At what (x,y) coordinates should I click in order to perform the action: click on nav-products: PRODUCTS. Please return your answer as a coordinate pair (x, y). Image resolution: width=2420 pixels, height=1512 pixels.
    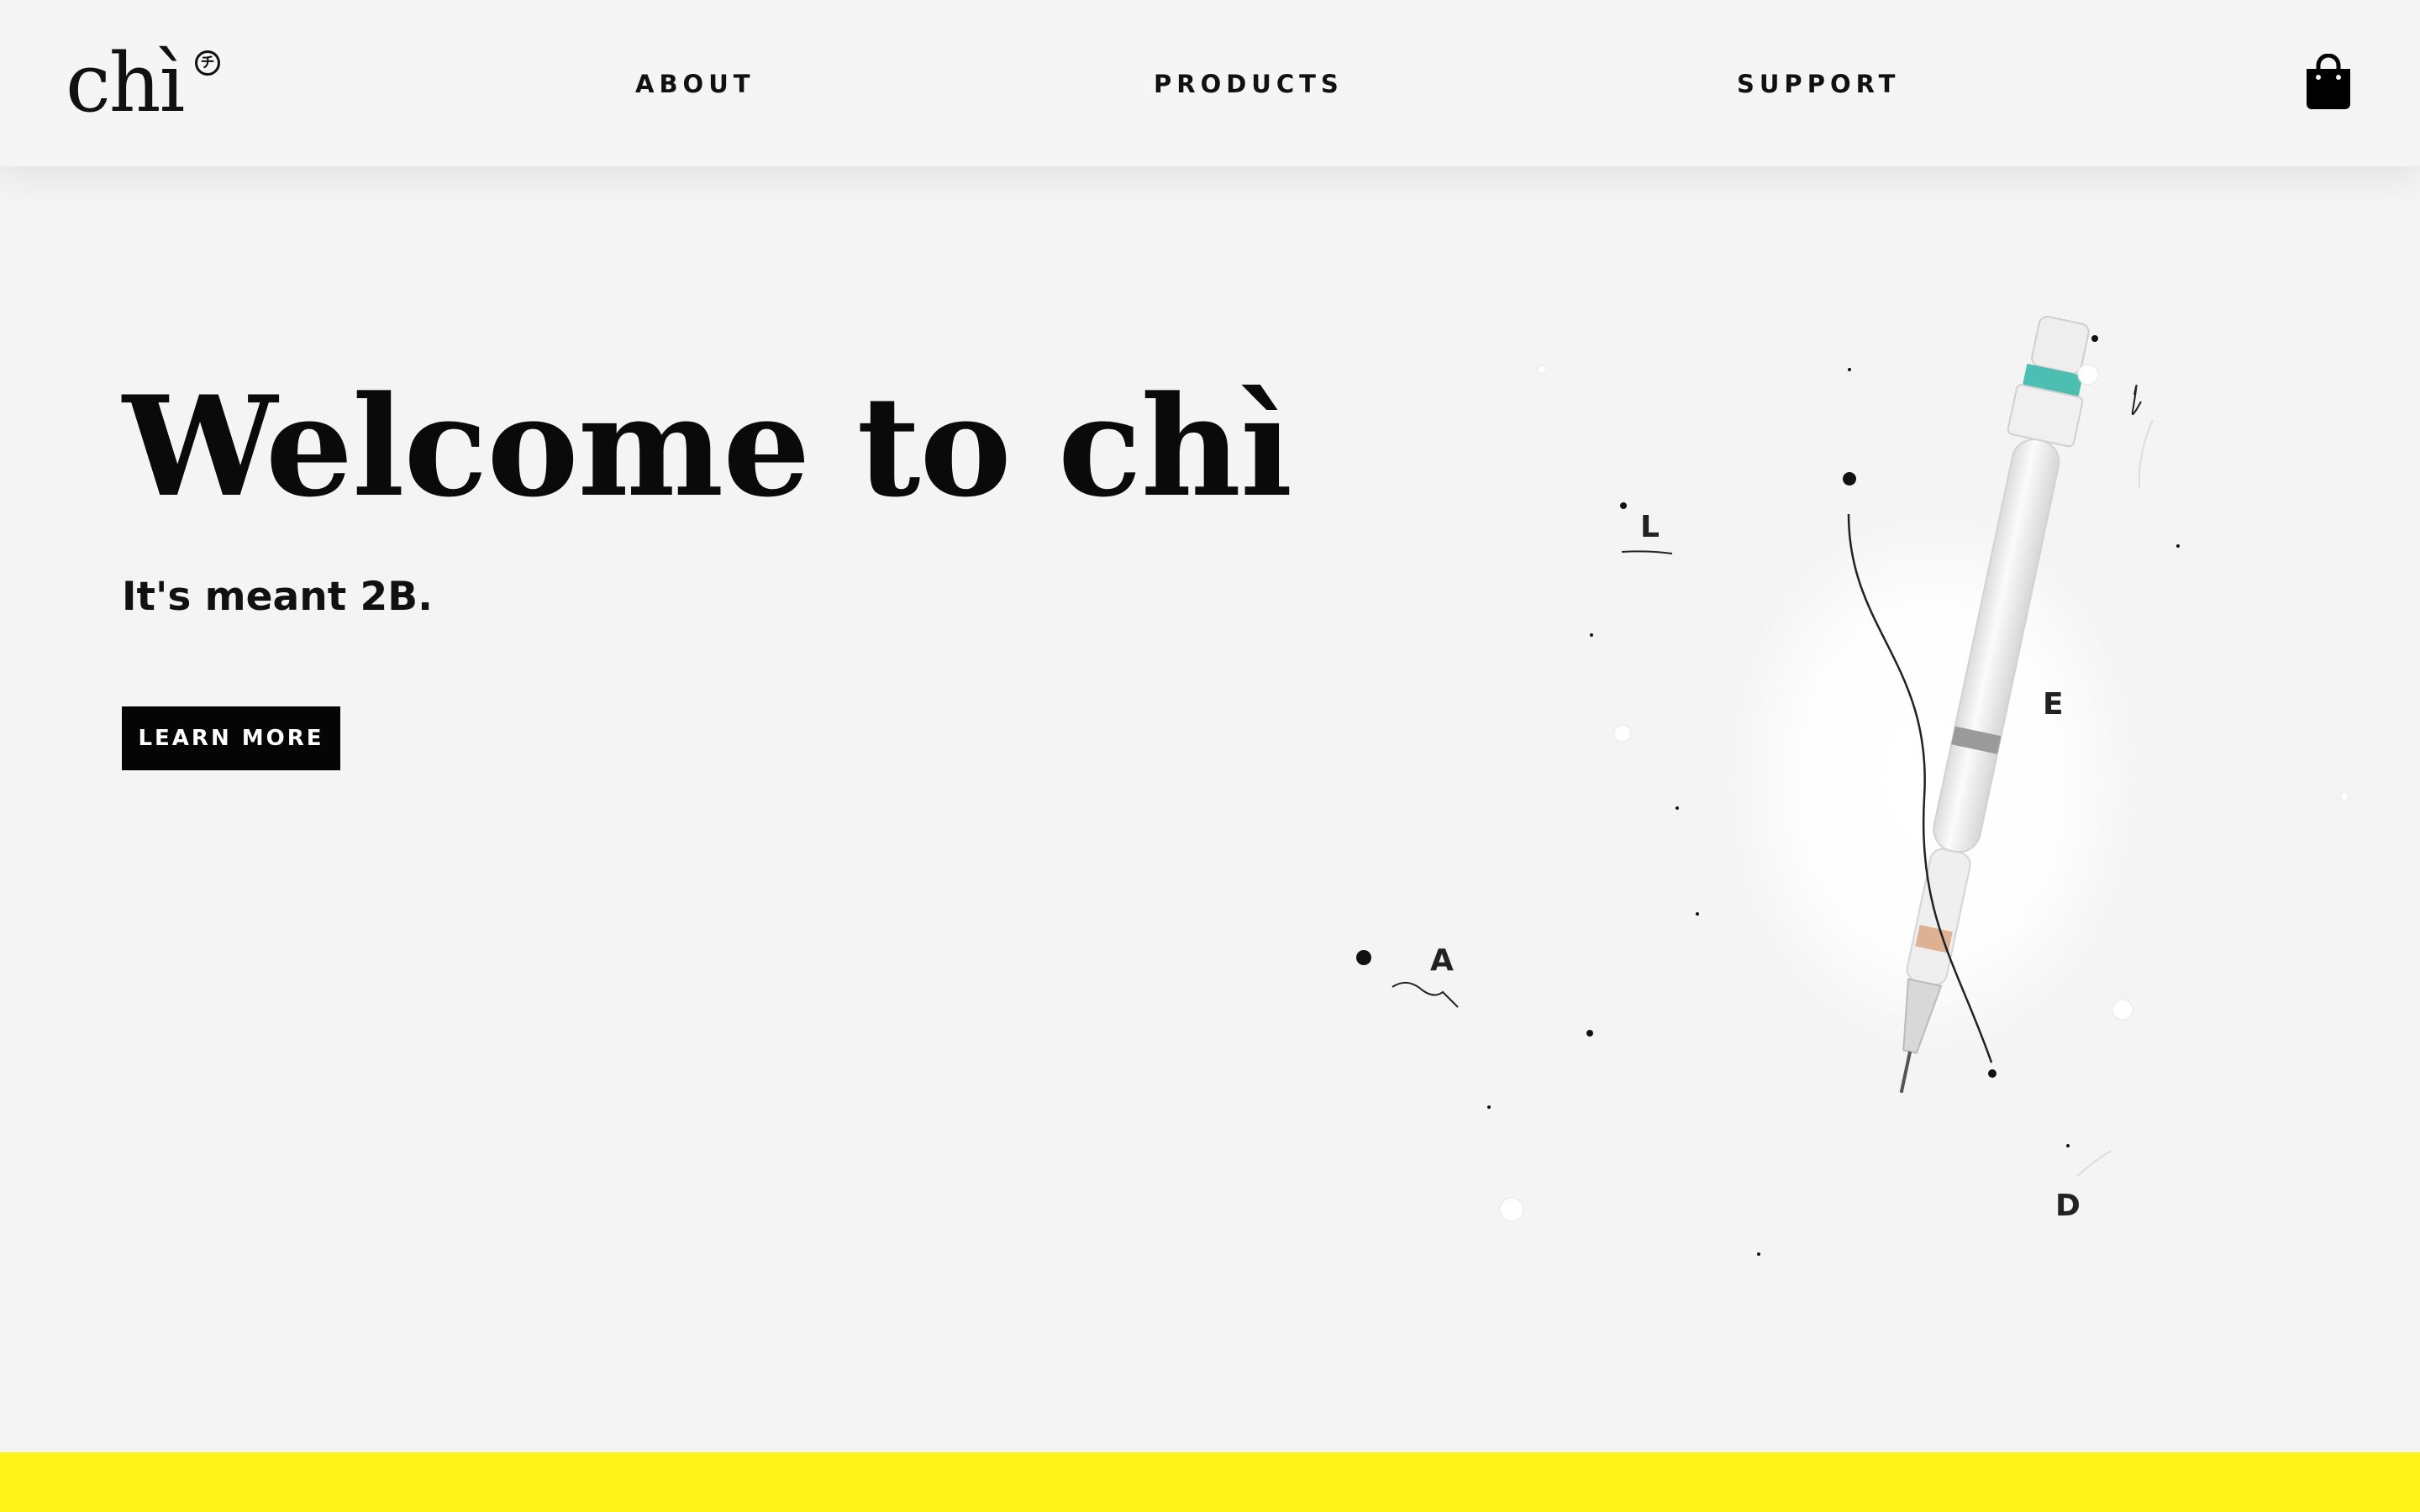
    Looking at the image, I should click on (1249, 84).